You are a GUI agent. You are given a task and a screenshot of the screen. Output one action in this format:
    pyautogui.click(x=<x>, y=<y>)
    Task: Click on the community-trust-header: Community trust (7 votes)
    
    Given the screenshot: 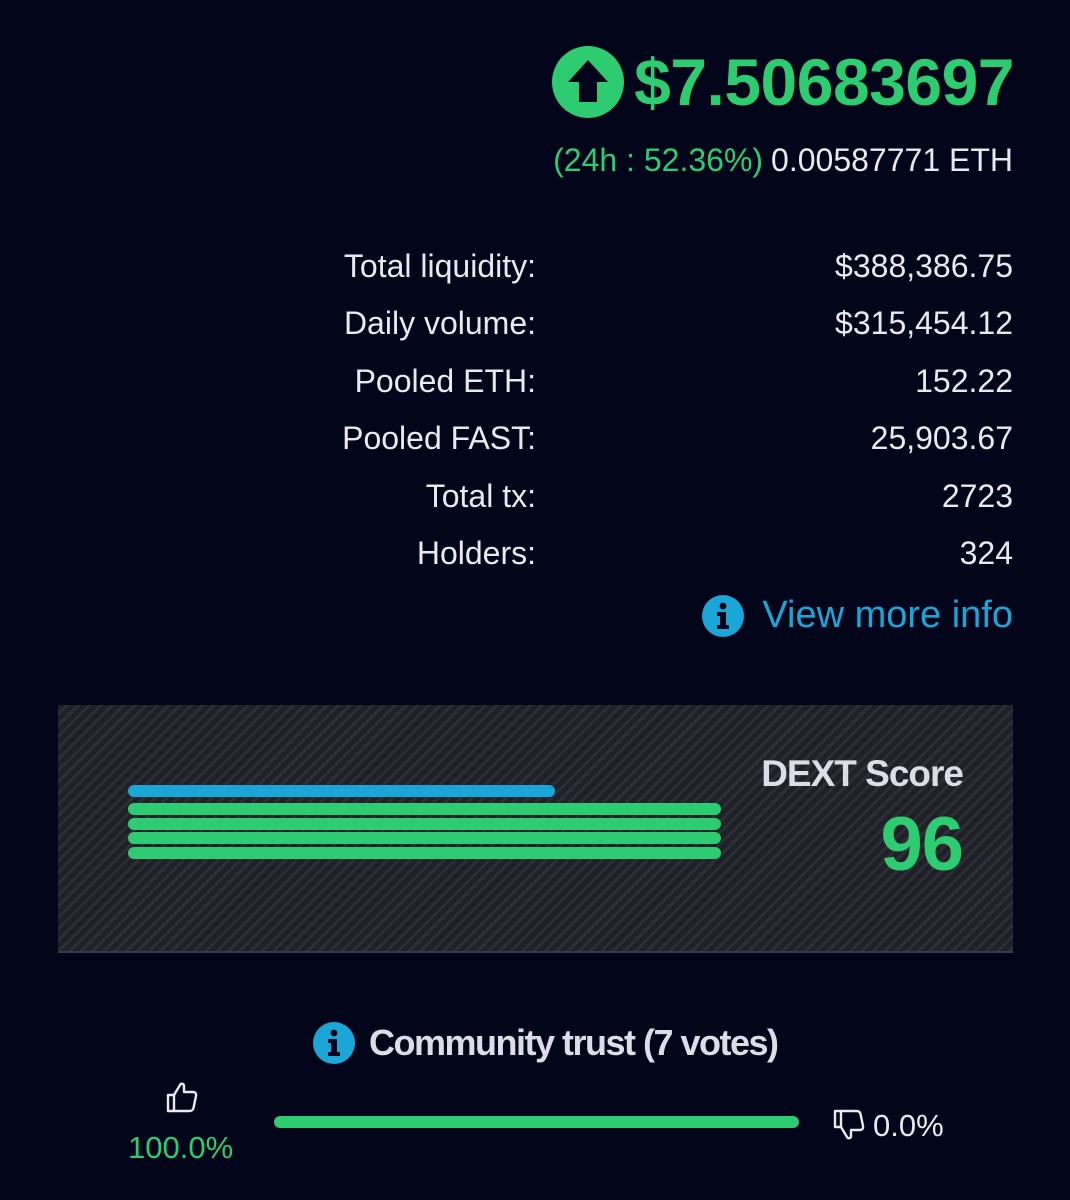 What is the action you would take?
    pyautogui.click(x=546, y=1043)
    